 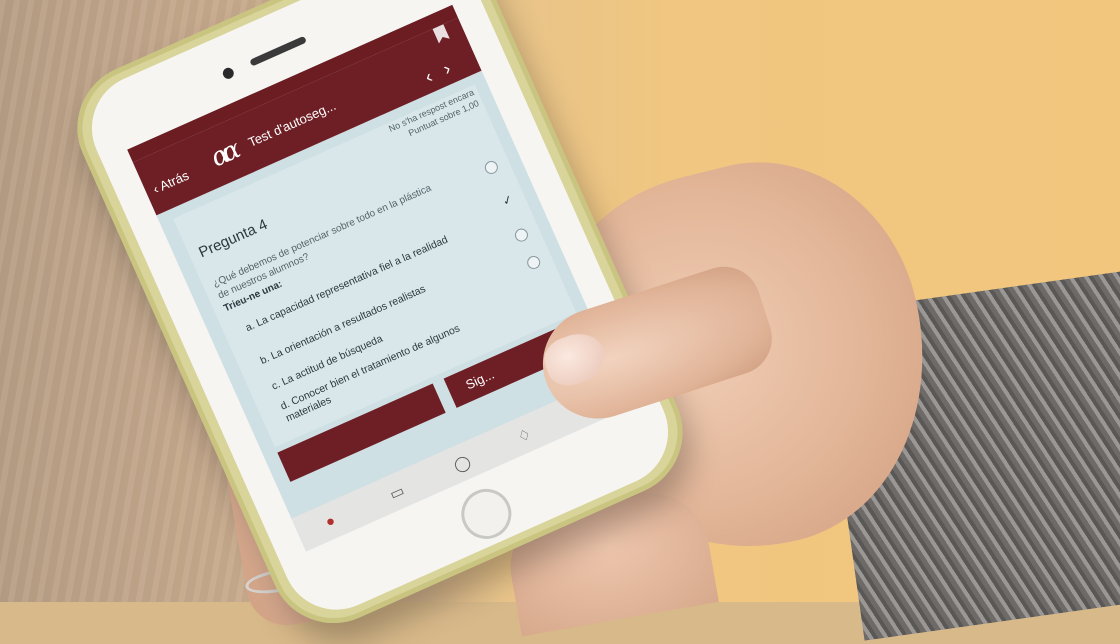 I want to click on chat-icon: ◯, so click(x=462, y=463).